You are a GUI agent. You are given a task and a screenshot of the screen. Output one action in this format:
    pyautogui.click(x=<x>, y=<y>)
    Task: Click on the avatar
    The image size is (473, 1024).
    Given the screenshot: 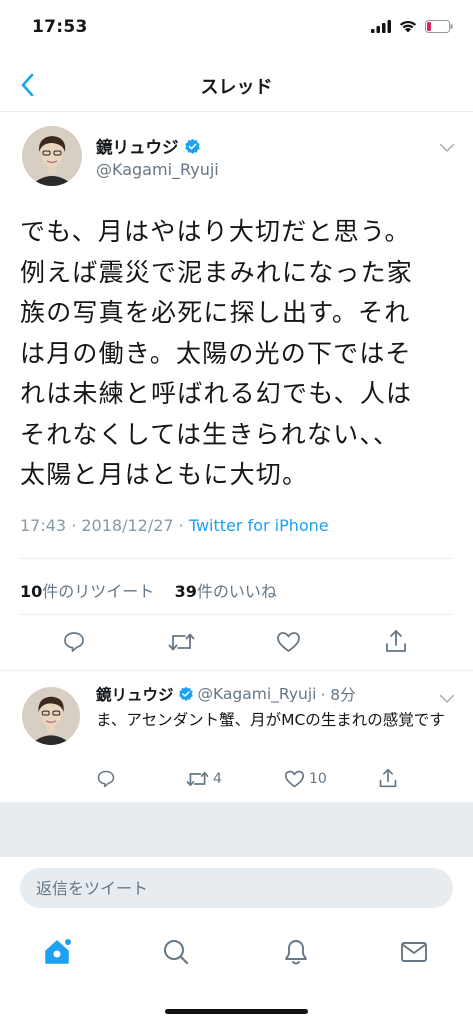 What is the action you would take?
    pyautogui.click(x=52, y=156)
    